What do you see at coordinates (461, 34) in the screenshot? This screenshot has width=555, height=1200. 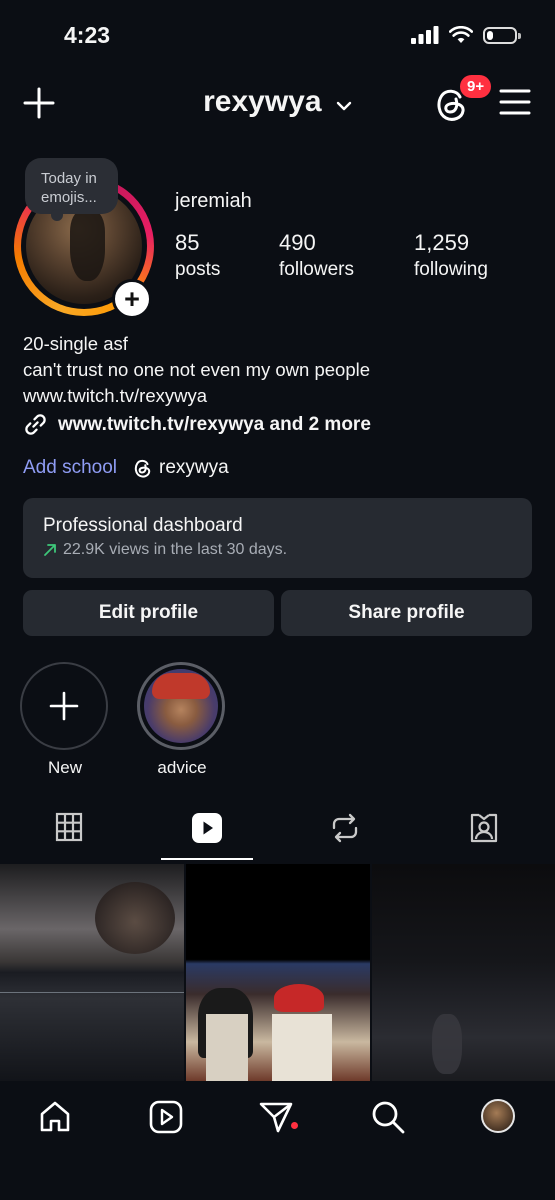 I see `wifi-icon` at bounding box center [461, 34].